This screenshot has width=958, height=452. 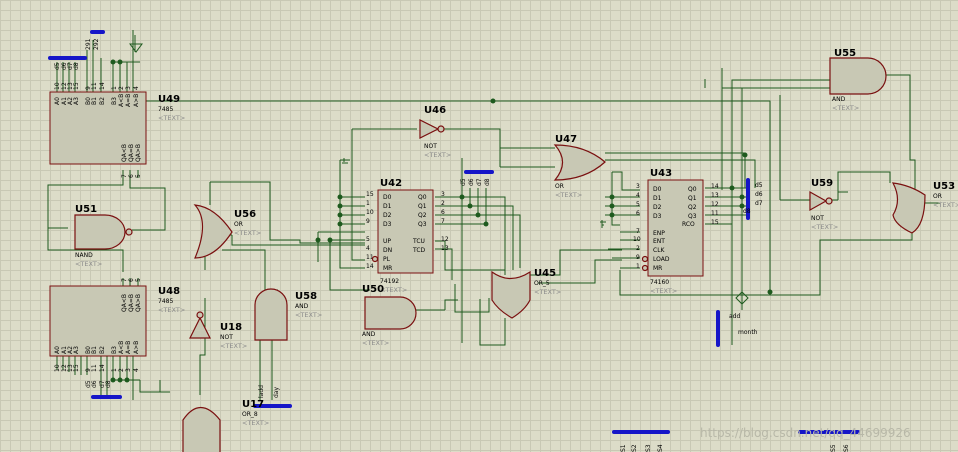 I want to click on svg-text: MR, so click(x=657, y=268).